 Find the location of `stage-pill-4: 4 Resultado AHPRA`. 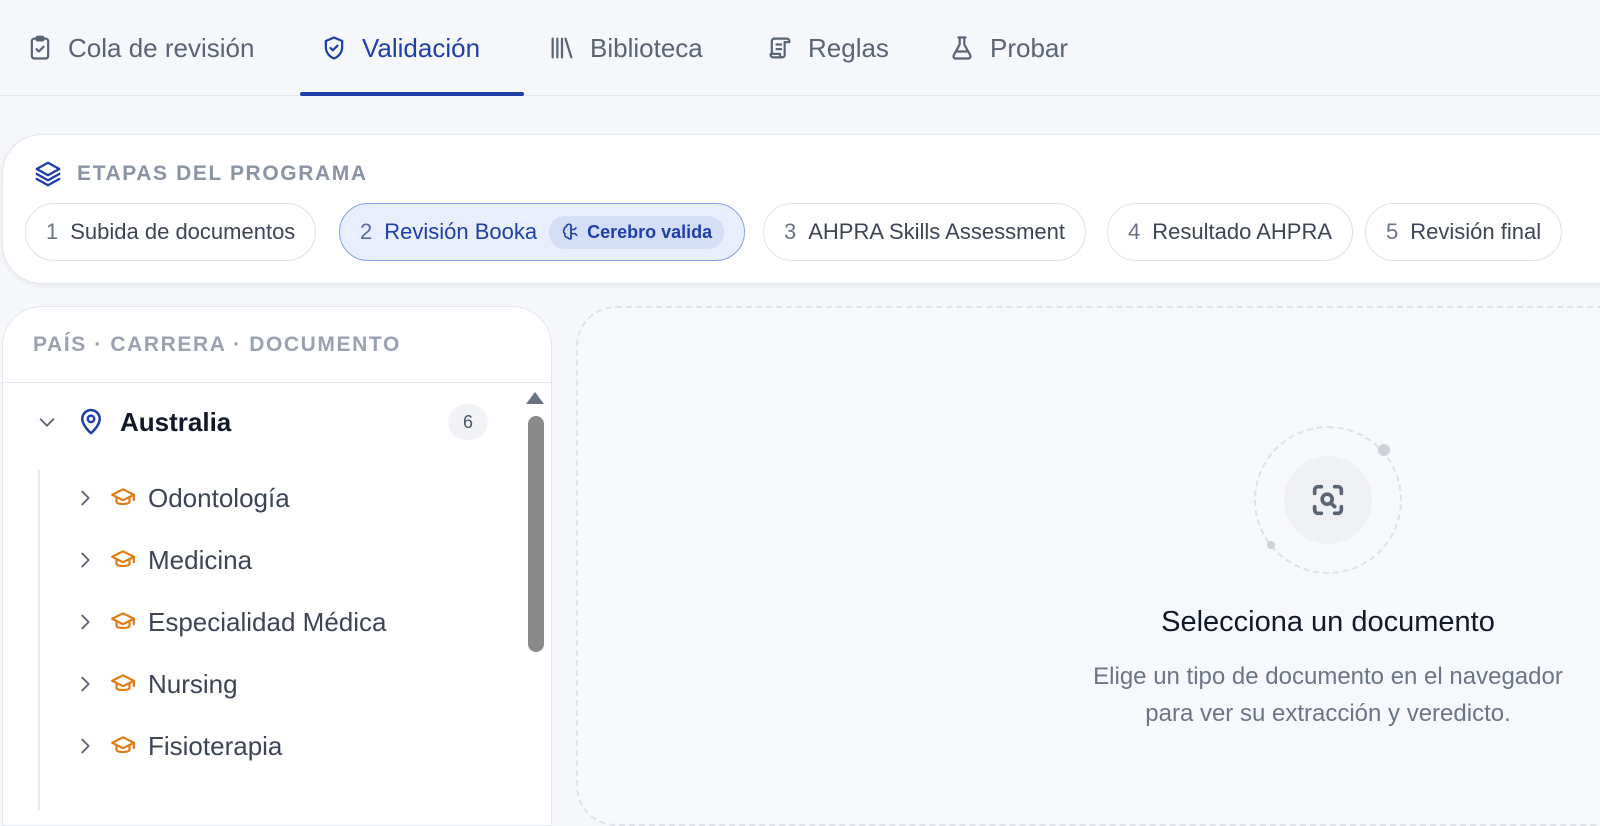

stage-pill-4: 4 Resultado AHPRA is located at coordinates (1230, 232).